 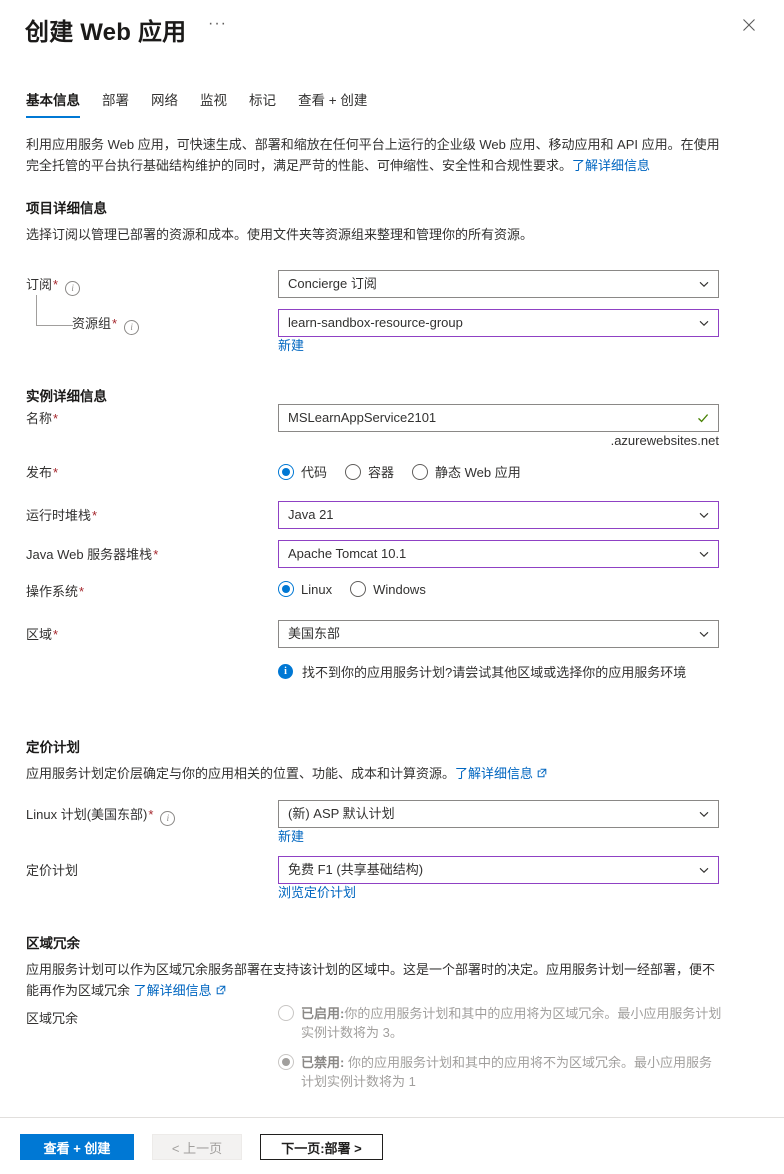 What do you see at coordinates (305, 589) in the screenshot?
I see `os-option-linux: Linux` at bounding box center [305, 589].